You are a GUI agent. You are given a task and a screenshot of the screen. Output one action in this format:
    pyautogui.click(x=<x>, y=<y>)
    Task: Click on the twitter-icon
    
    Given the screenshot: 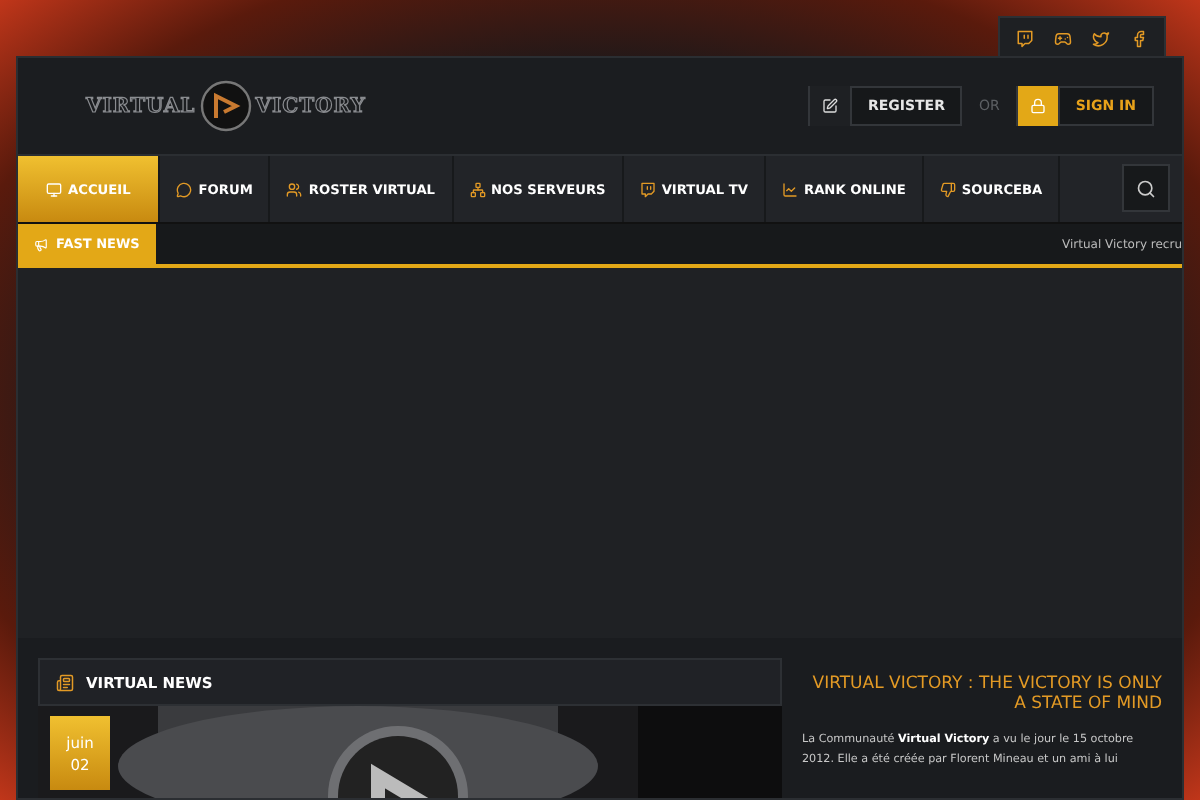 What is the action you would take?
    pyautogui.click(x=1101, y=38)
    